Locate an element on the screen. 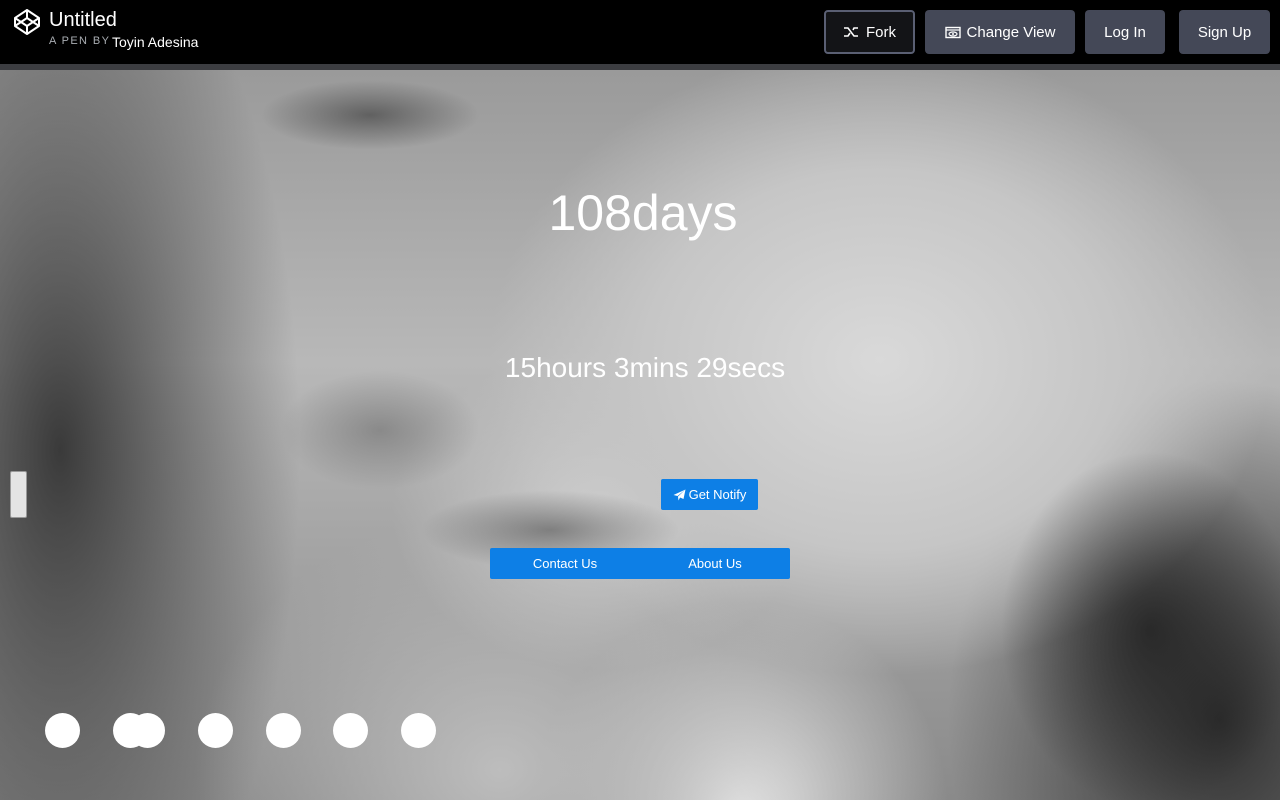 The width and height of the screenshot is (1280, 800). change-view-label: Change View is located at coordinates (1011, 32).